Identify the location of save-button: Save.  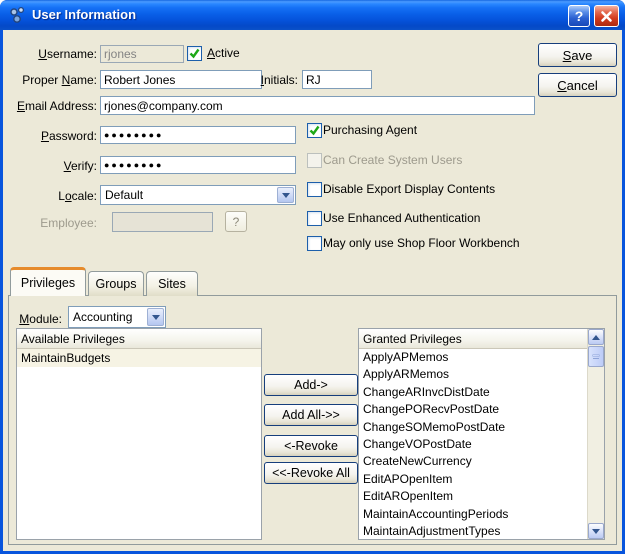
(577, 55).